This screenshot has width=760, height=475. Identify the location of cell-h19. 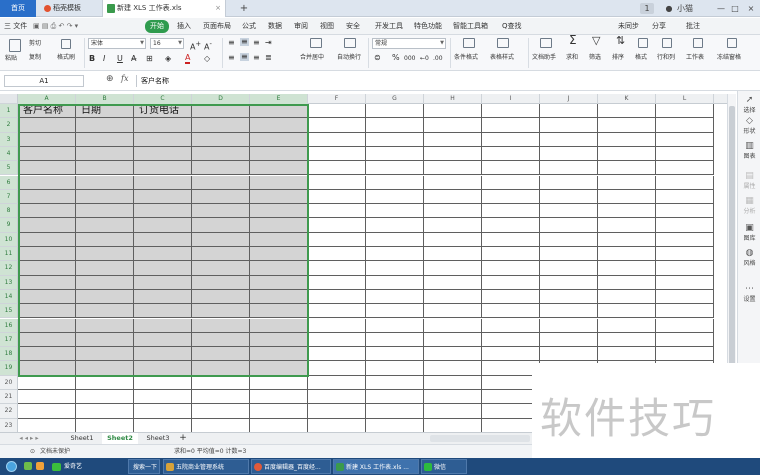
(453, 368).